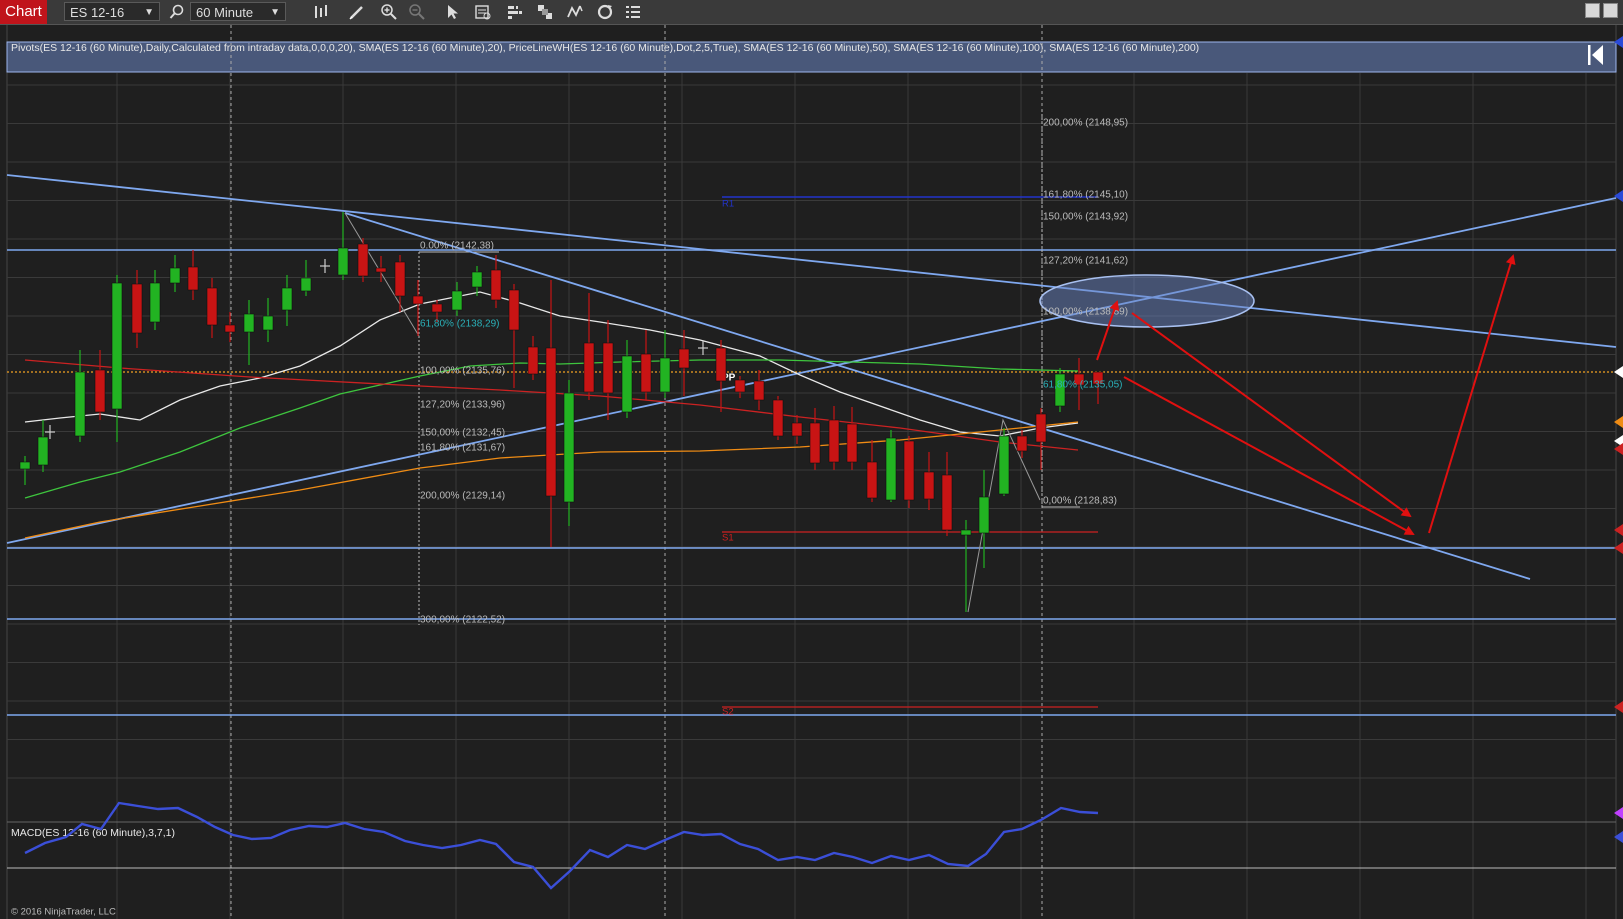 This screenshot has height=919, width=1623. Describe the element at coordinates (97, 12) in the screenshot. I see `instrument-value: ES 12-16` at that location.